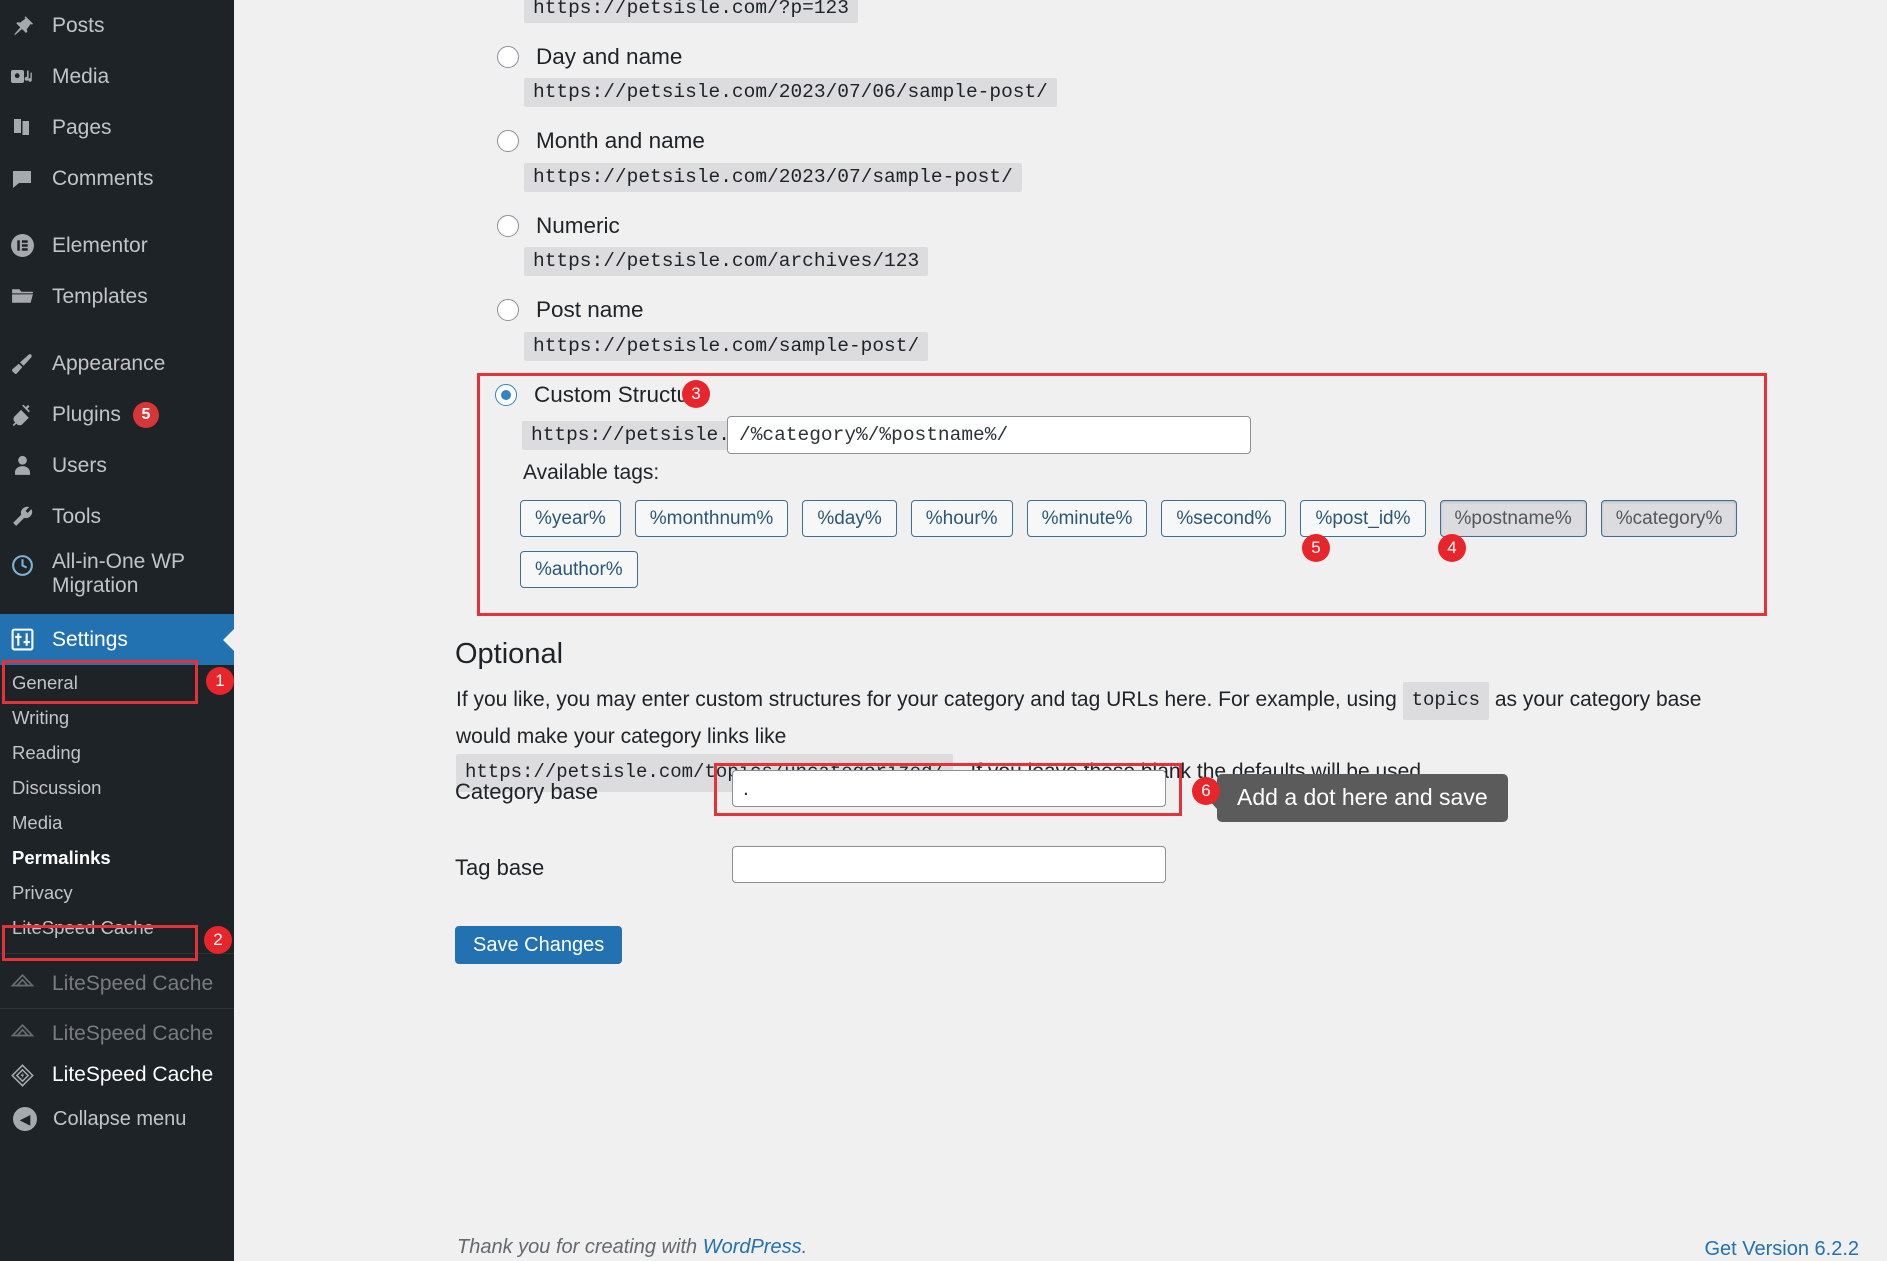 The image size is (1887, 1261). What do you see at coordinates (117, 892) in the screenshot?
I see `sidebar-subitem-privacy: Privacy` at bounding box center [117, 892].